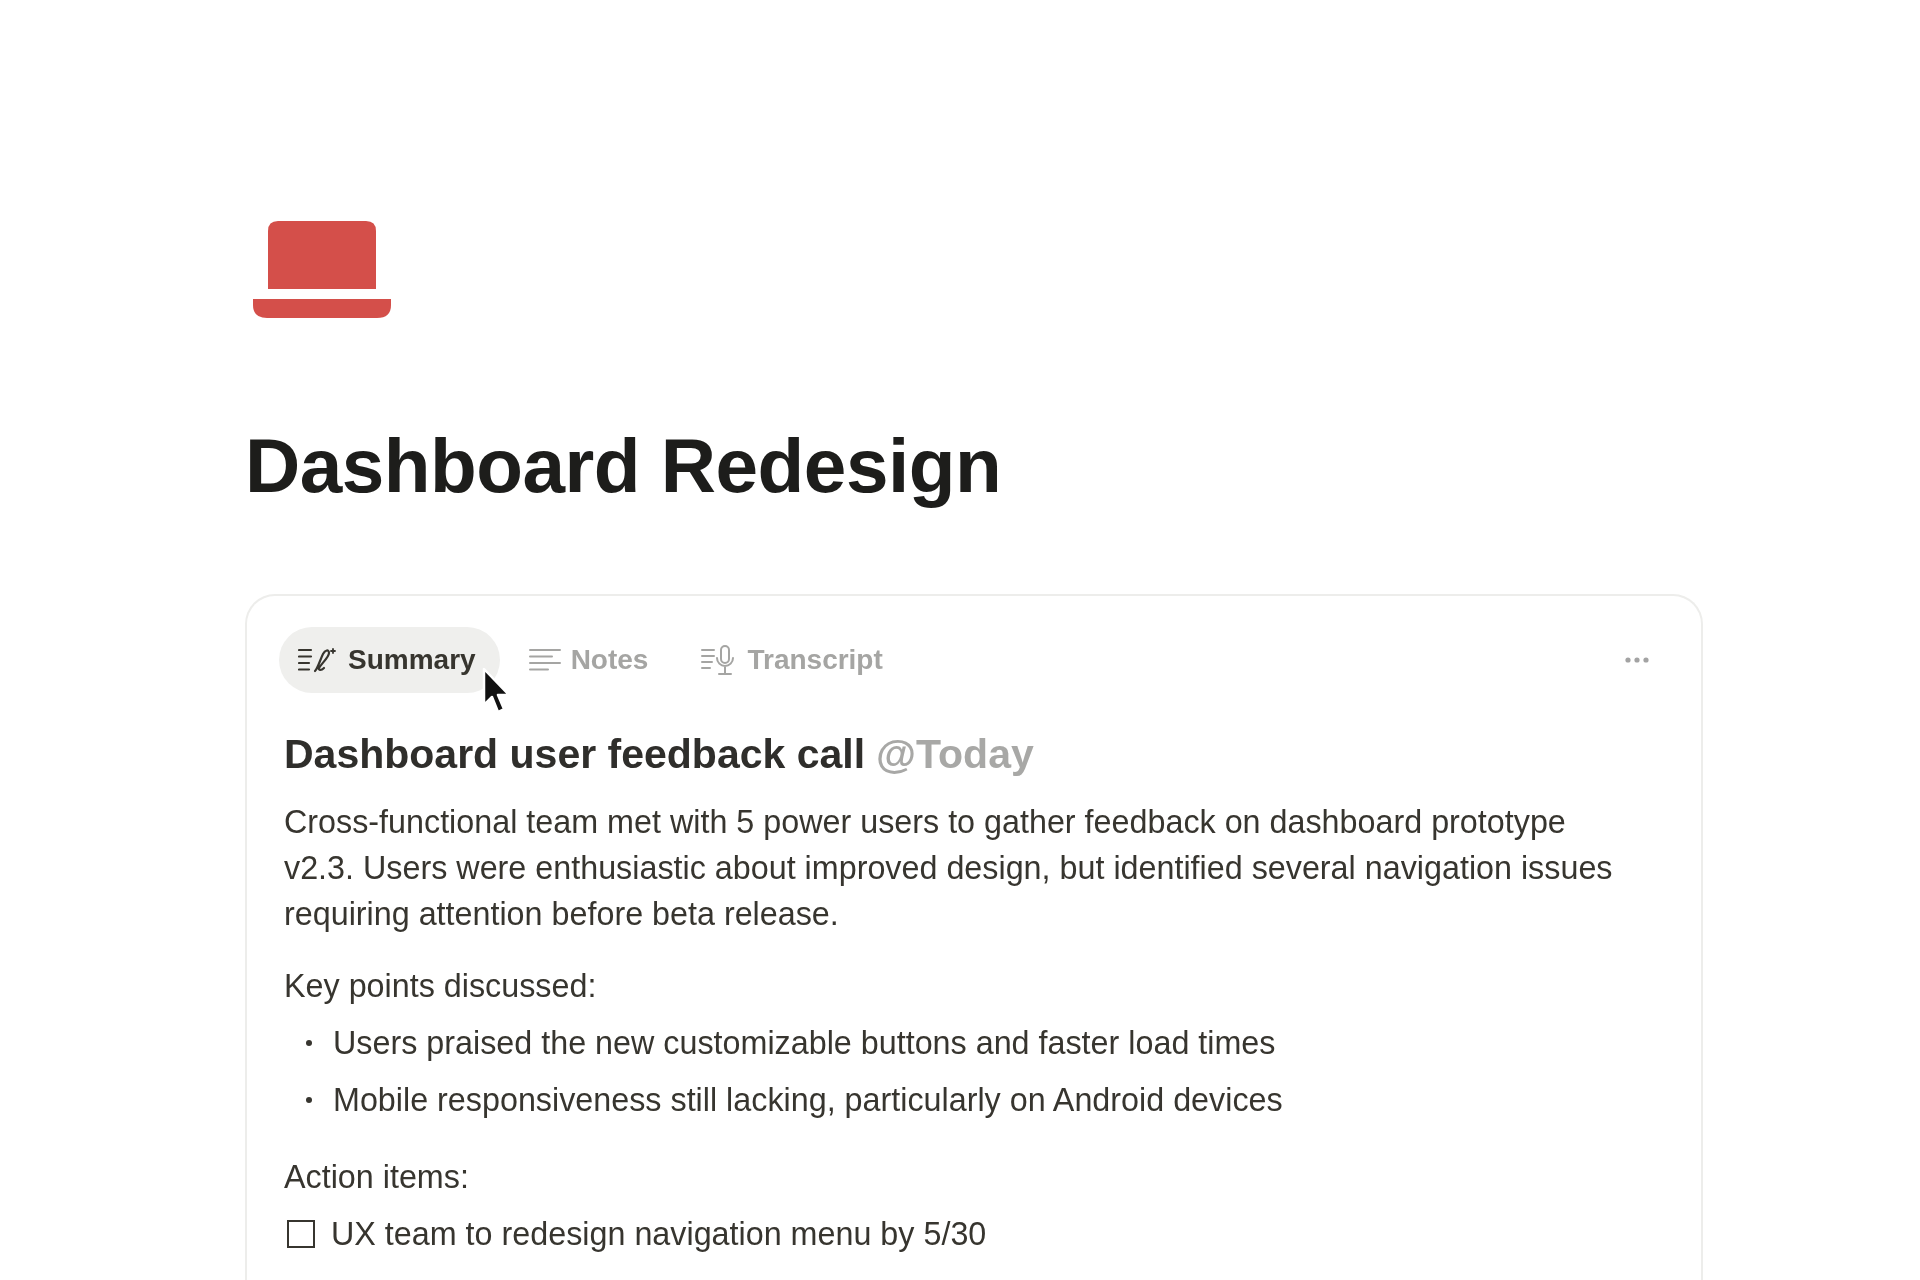 This screenshot has width=1920, height=1280. I want to click on date-mention: @Today, so click(955, 754).